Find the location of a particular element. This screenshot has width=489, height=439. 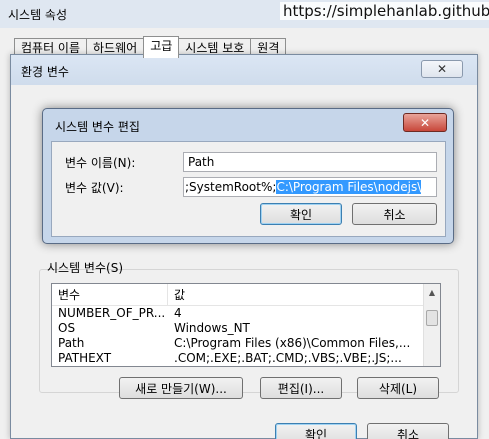

watermark-url: https://simplehanlab.github.io is located at coordinates (384, 11).